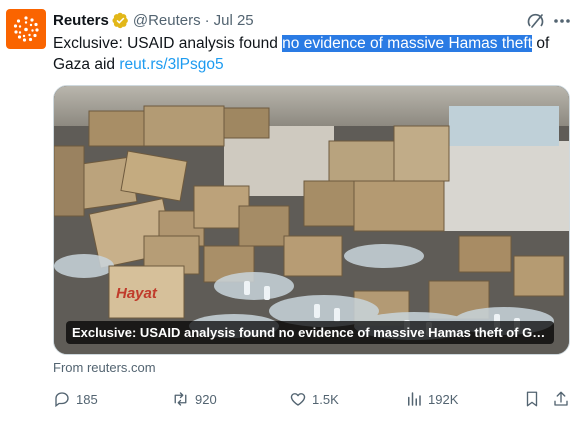  I want to click on like-button: 1.5K, so click(314, 399).